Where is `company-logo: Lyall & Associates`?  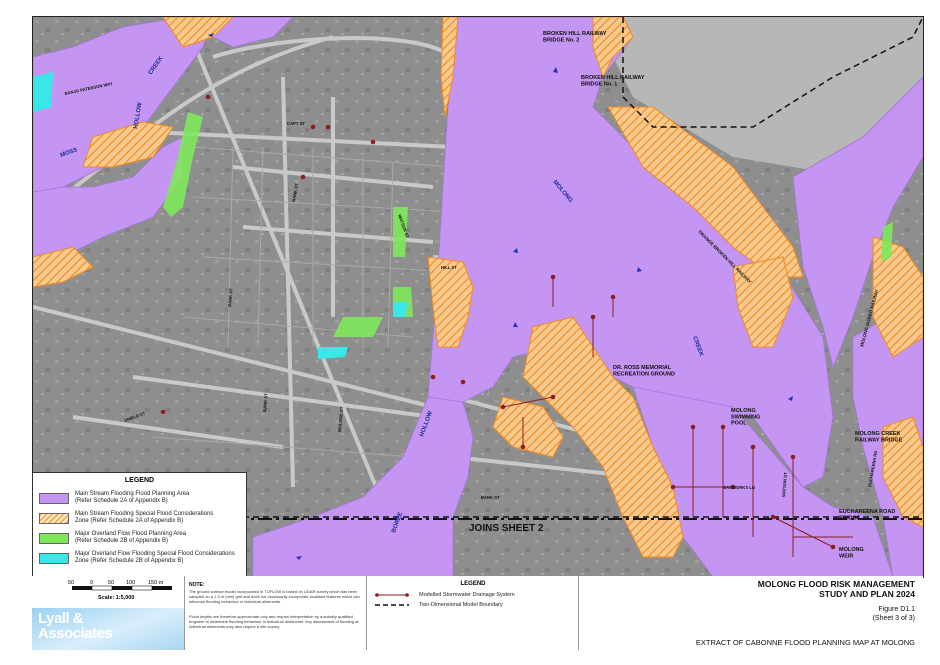
company-logo: Lyall & Associates is located at coordinates (108, 629).